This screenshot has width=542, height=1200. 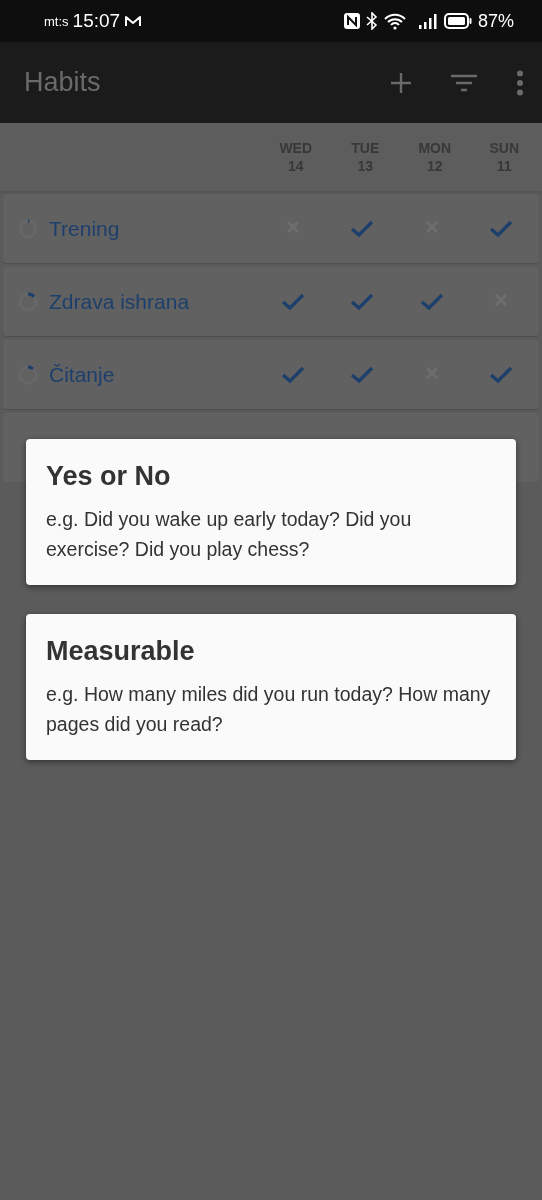 I want to click on habit-name: Zdrava ishrana, so click(x=153, y=301).